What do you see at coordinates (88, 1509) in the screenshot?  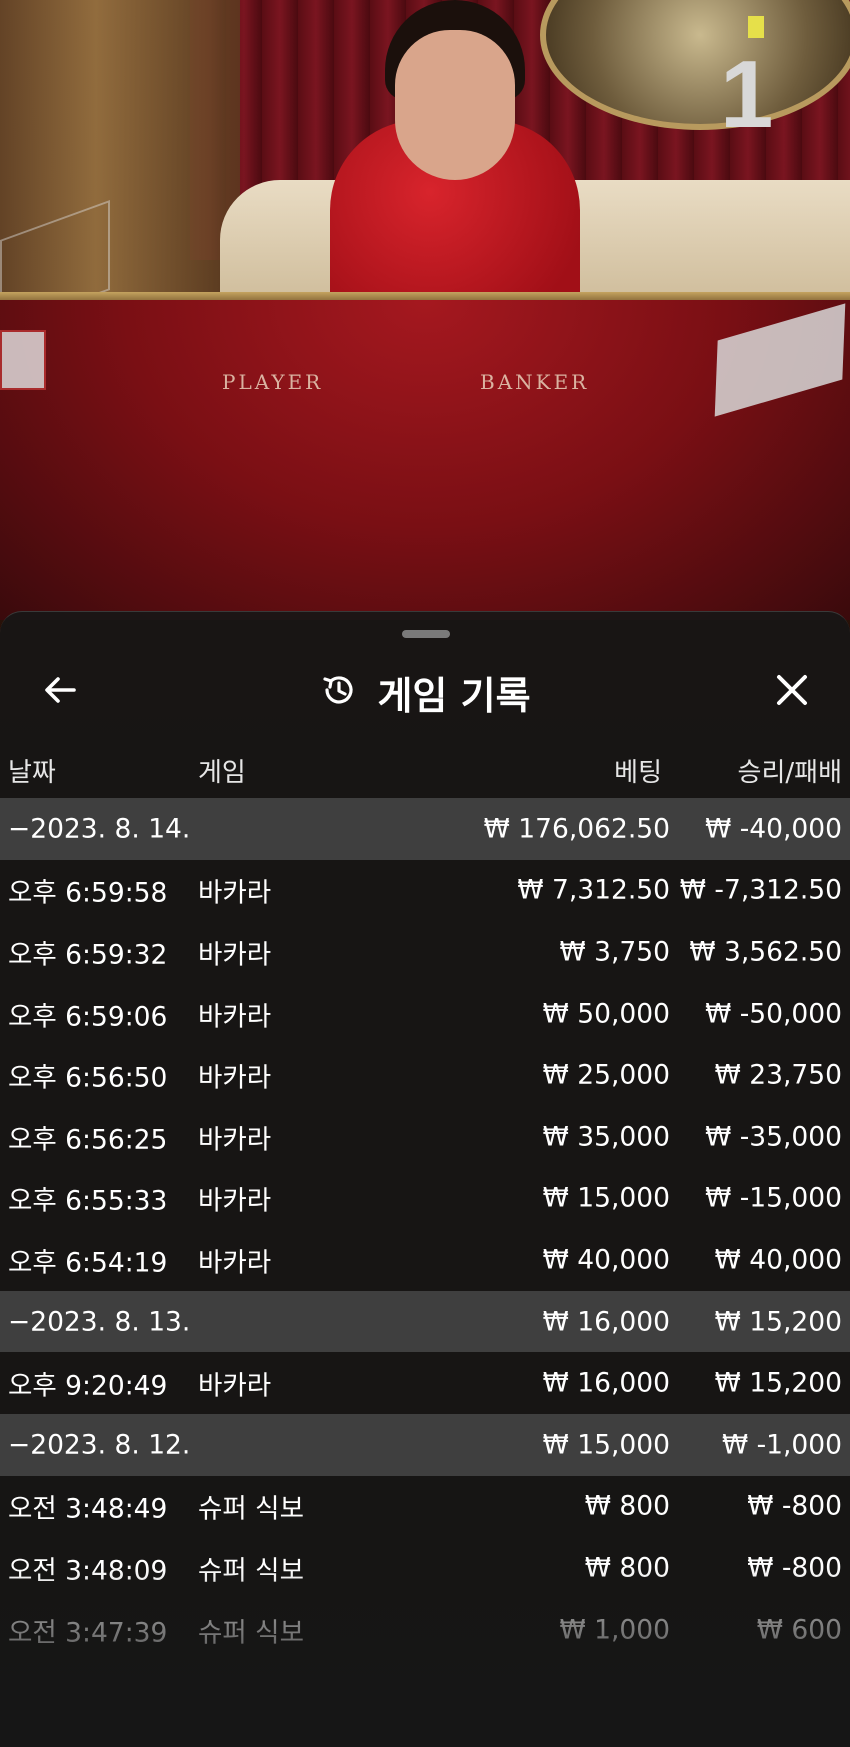 I see `row-time: 오전 3:48:49` at bounding box center [88, 1509].